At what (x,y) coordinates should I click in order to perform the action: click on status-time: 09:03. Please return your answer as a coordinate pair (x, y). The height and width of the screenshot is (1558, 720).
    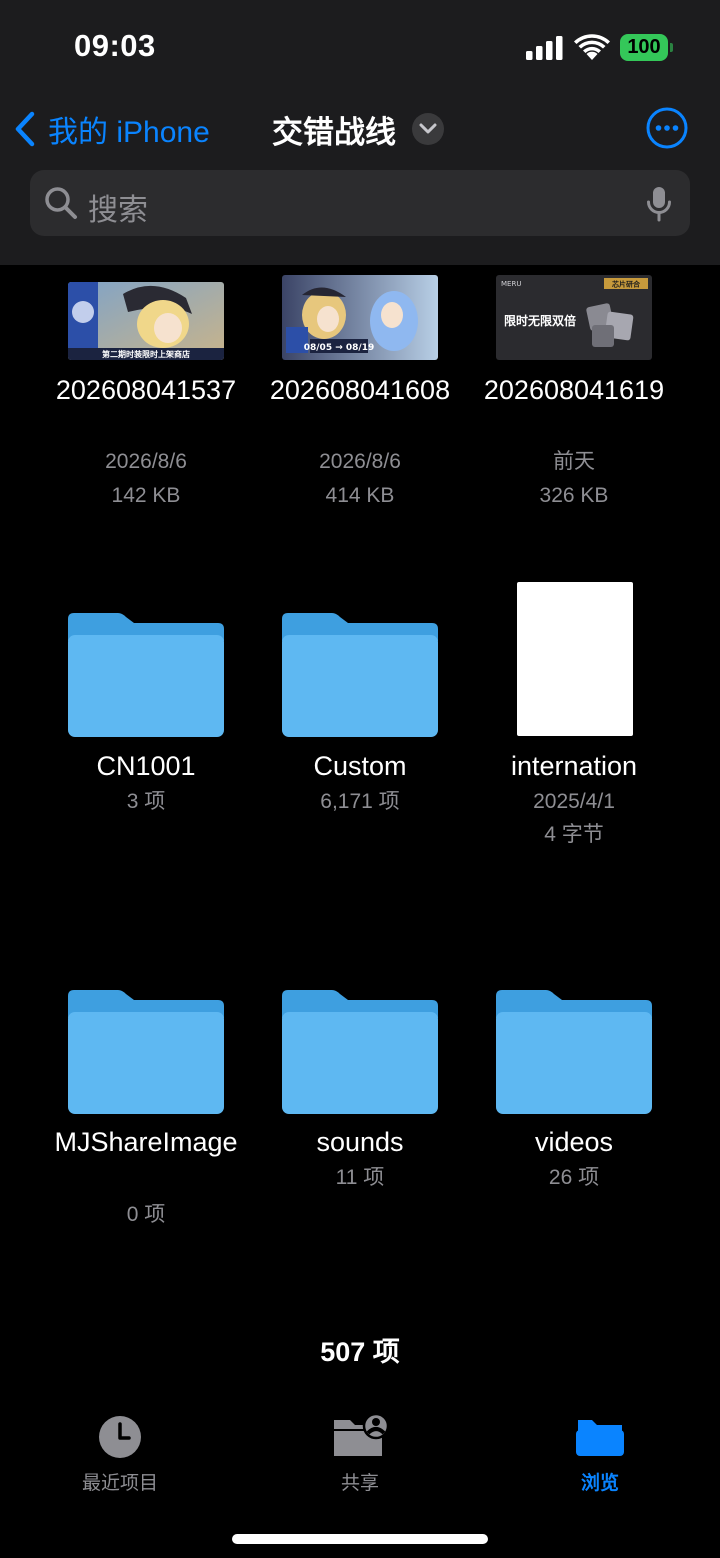
    Looking at the image, I should click on (115, 45).